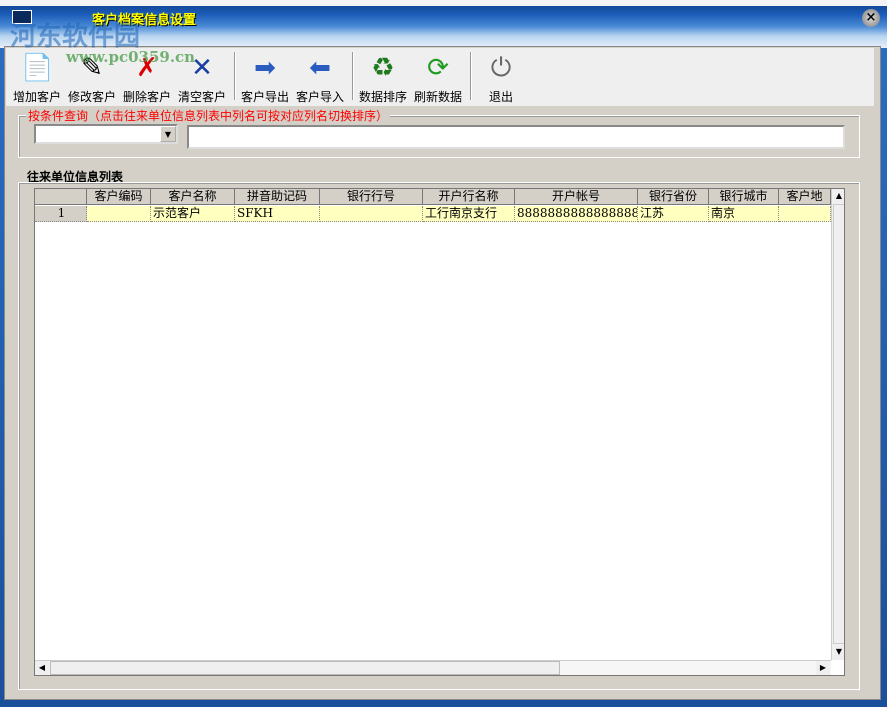 The image size is (887, 707). I want to click on scroll-down-button: ▼, so click(838, 652).